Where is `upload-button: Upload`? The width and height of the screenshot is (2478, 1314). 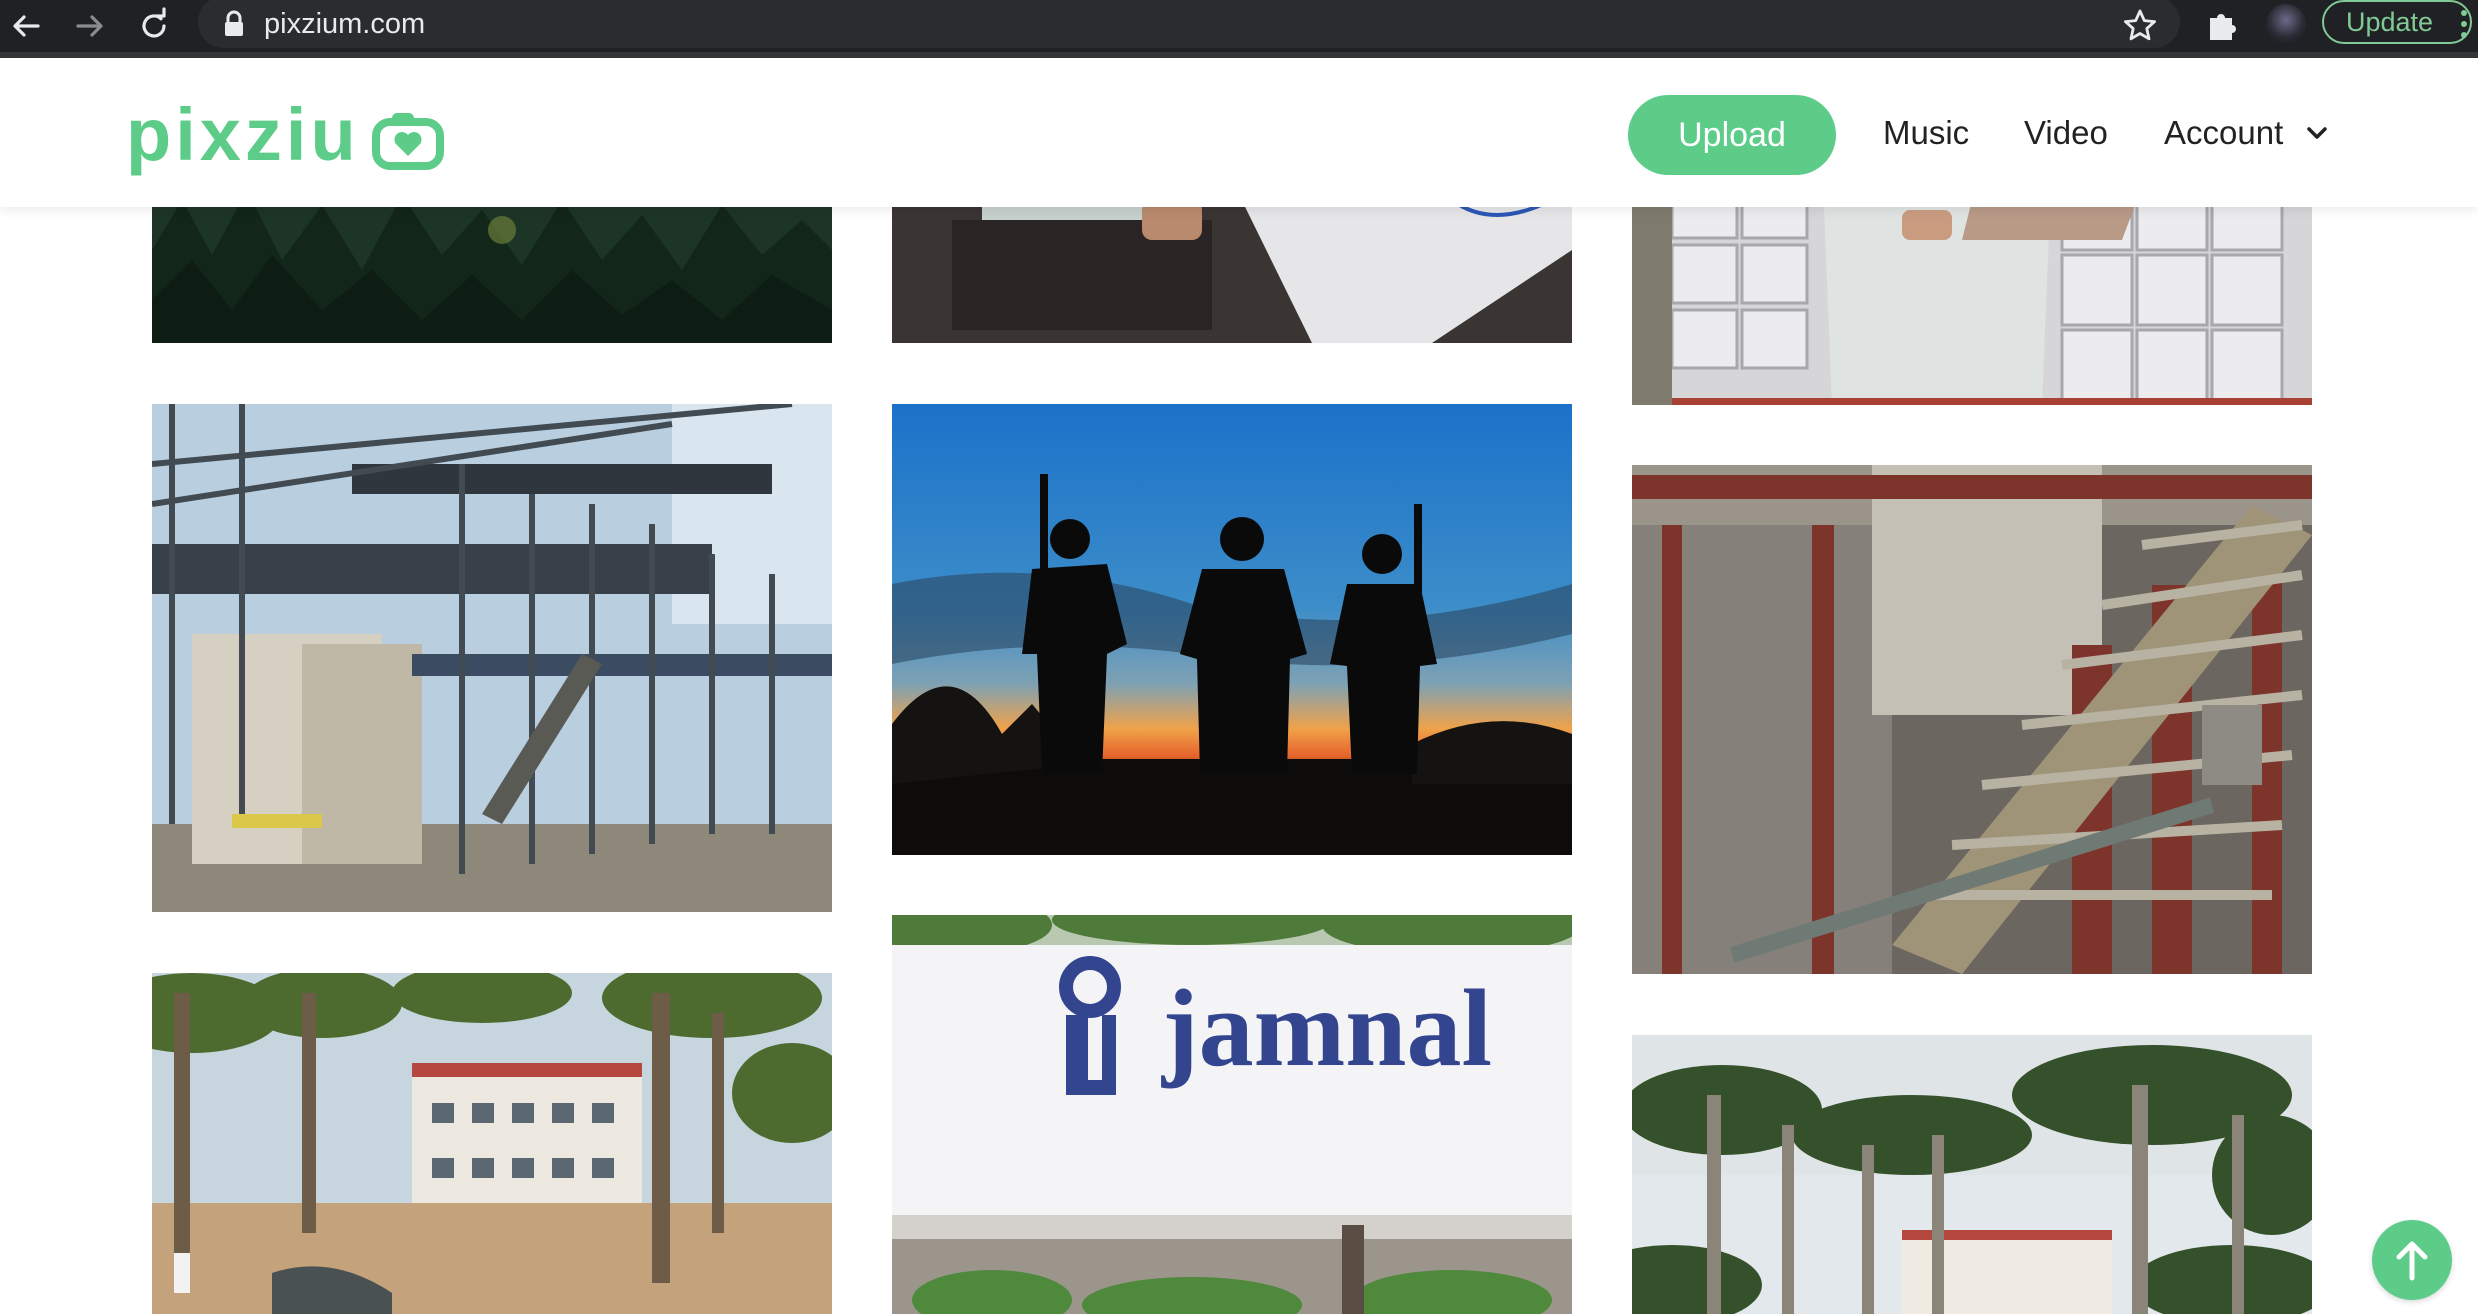 upload-button: Upload is located at coordinates (1732, 135).